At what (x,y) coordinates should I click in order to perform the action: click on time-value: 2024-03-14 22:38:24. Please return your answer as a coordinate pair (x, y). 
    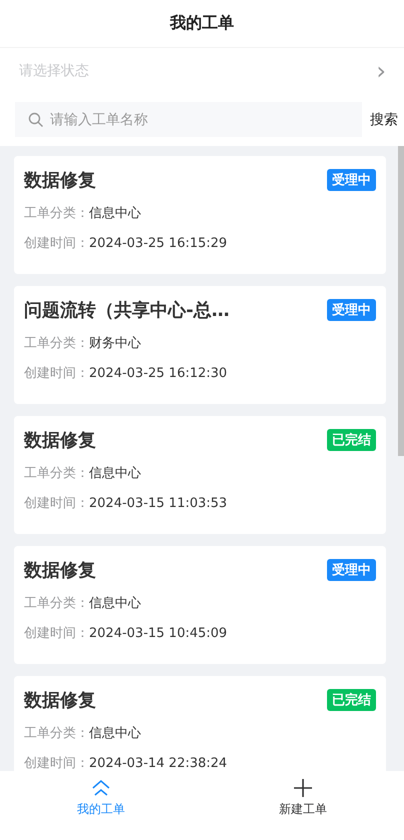
    Looking at the image, I should click on (158, 763).